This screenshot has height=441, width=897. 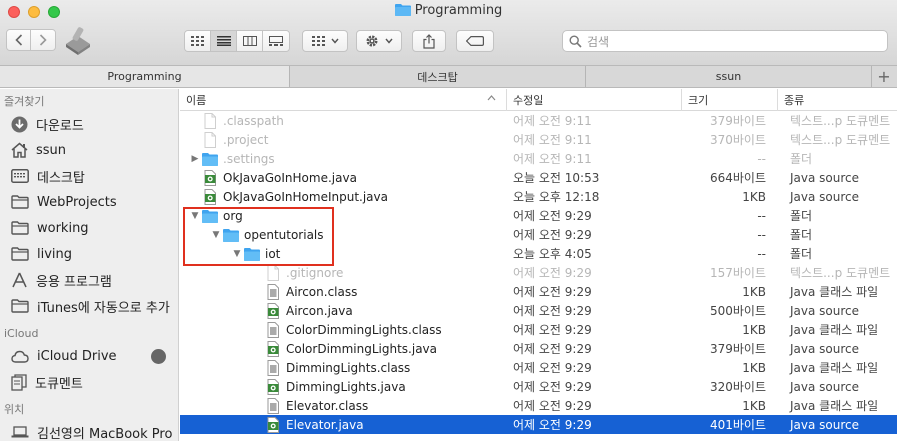 I want to click on grid-icon, so click(x=197, y=41).